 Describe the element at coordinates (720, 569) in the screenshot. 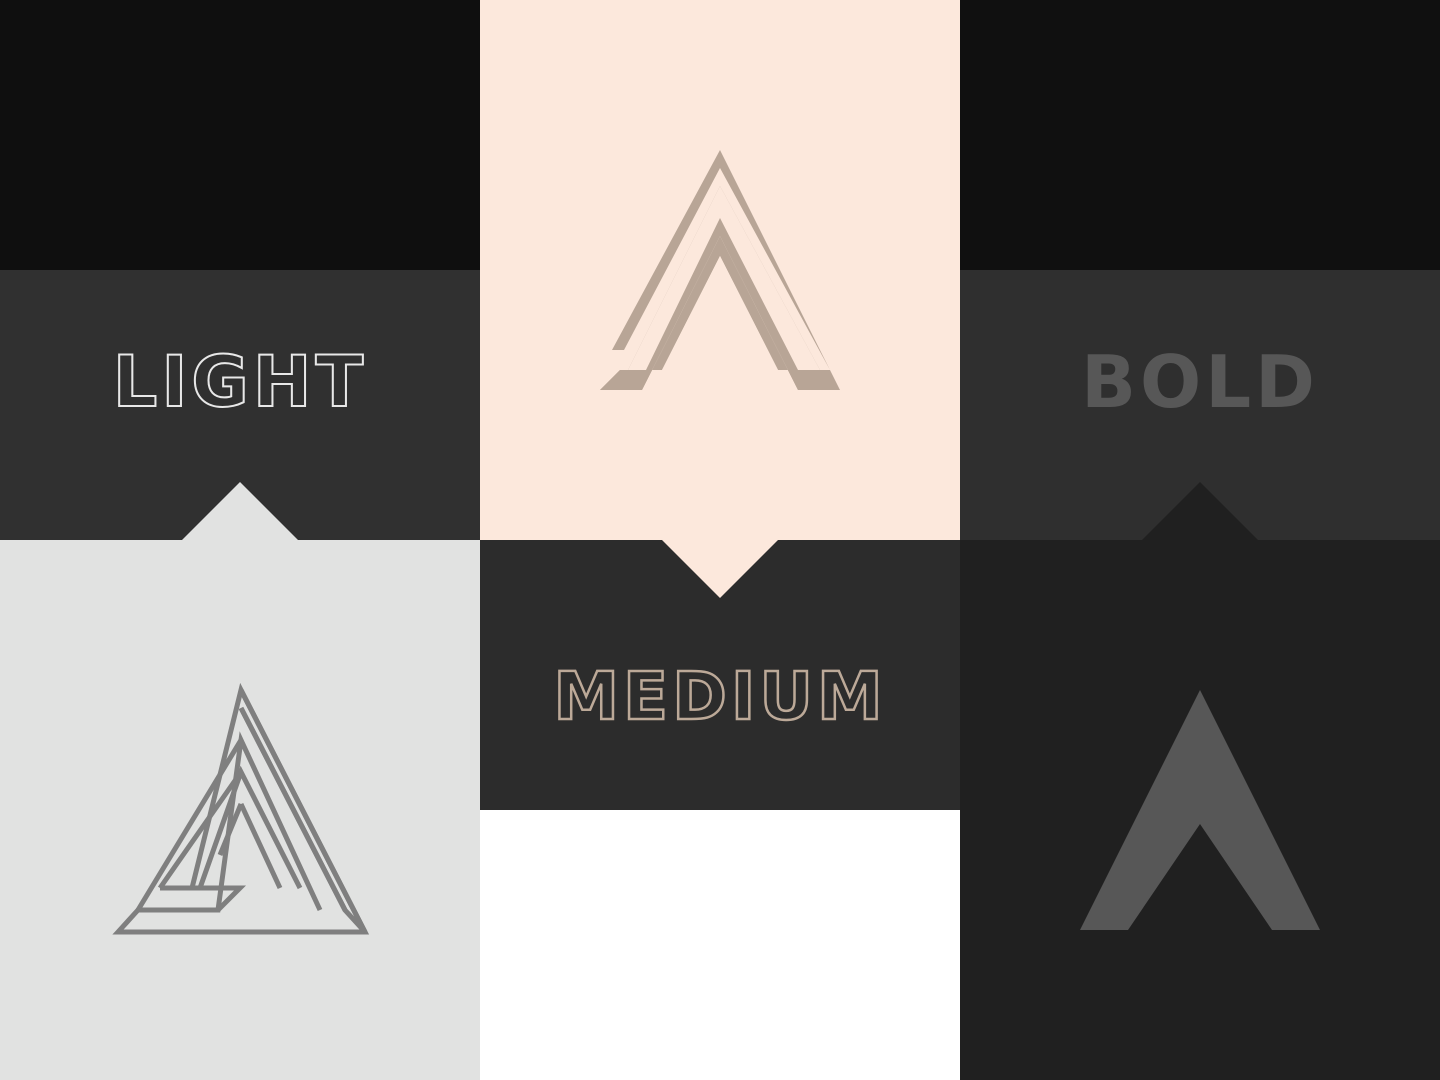

I see `medium-pointer` at that location.